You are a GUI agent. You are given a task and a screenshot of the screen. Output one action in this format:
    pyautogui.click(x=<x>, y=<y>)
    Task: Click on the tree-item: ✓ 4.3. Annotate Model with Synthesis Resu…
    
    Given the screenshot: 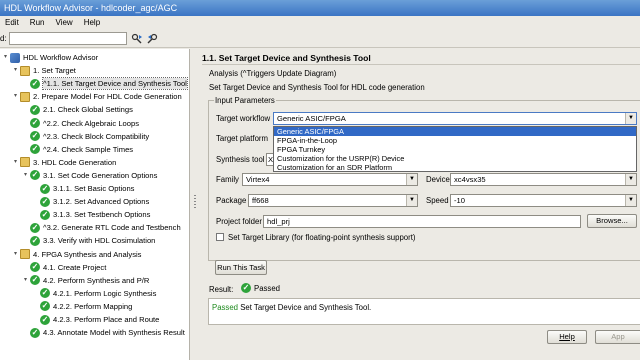 What is the action you would take?
    pyautogui.click(x=103, y=332)
    